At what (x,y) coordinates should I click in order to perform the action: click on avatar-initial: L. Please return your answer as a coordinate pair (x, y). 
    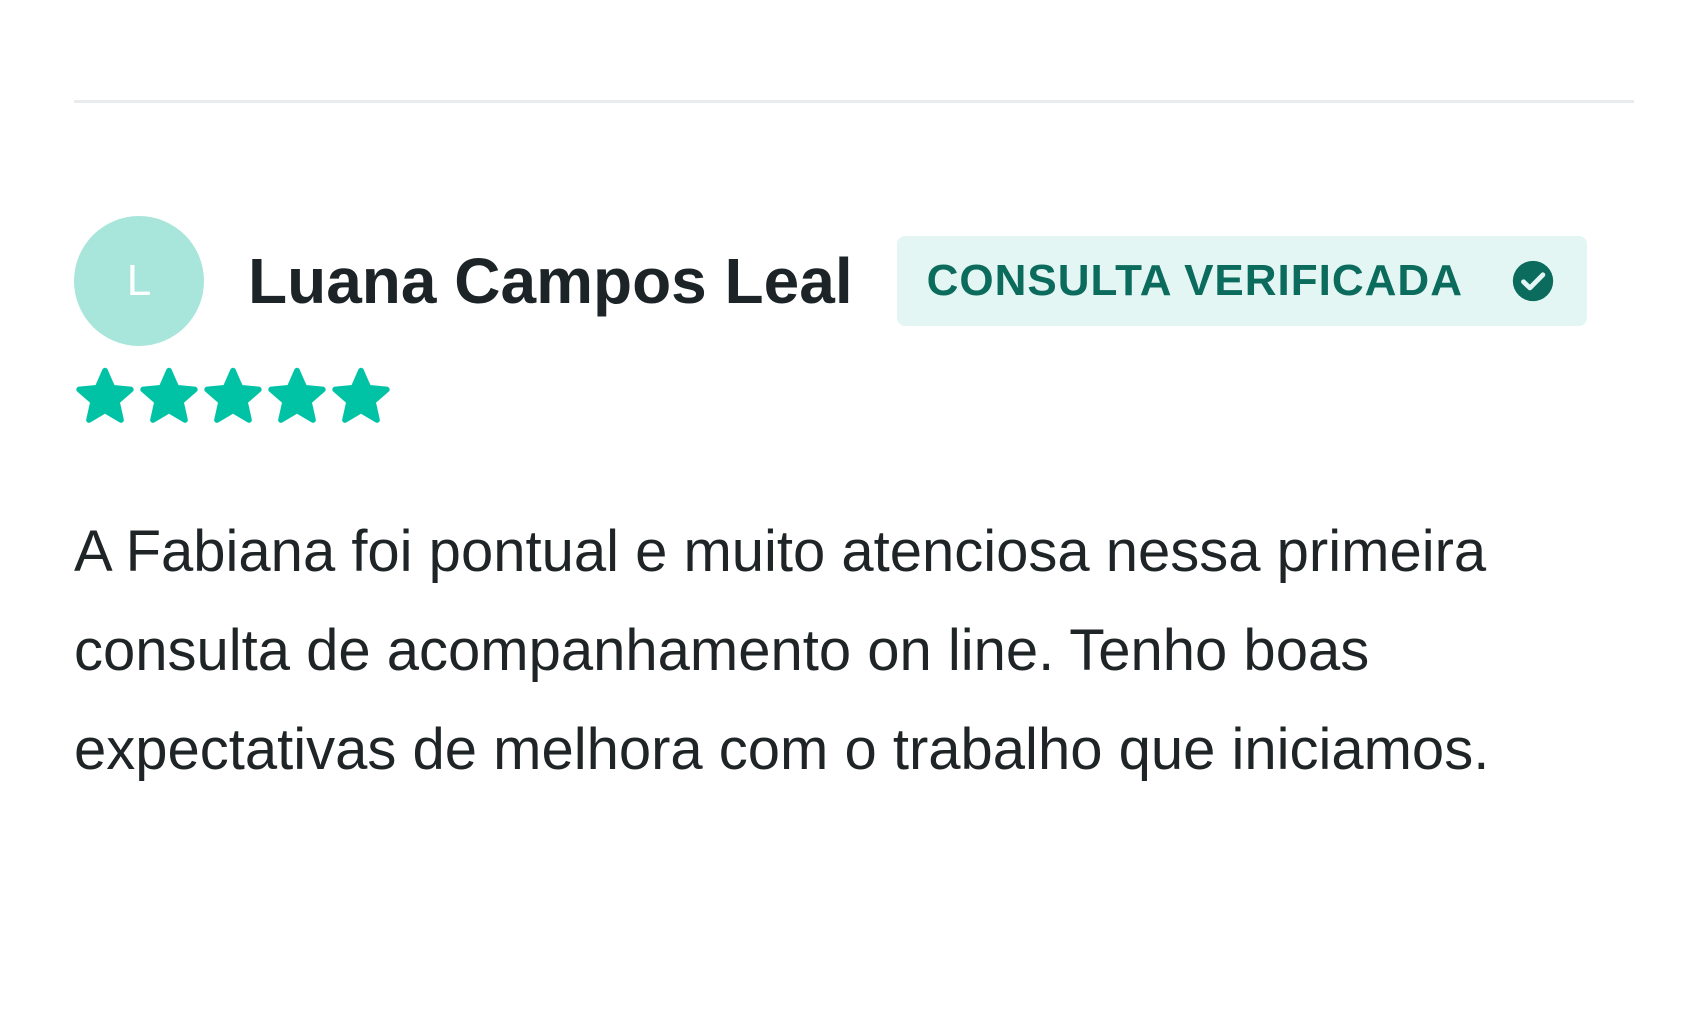
    Looking at the image, I should click on (139, 280).